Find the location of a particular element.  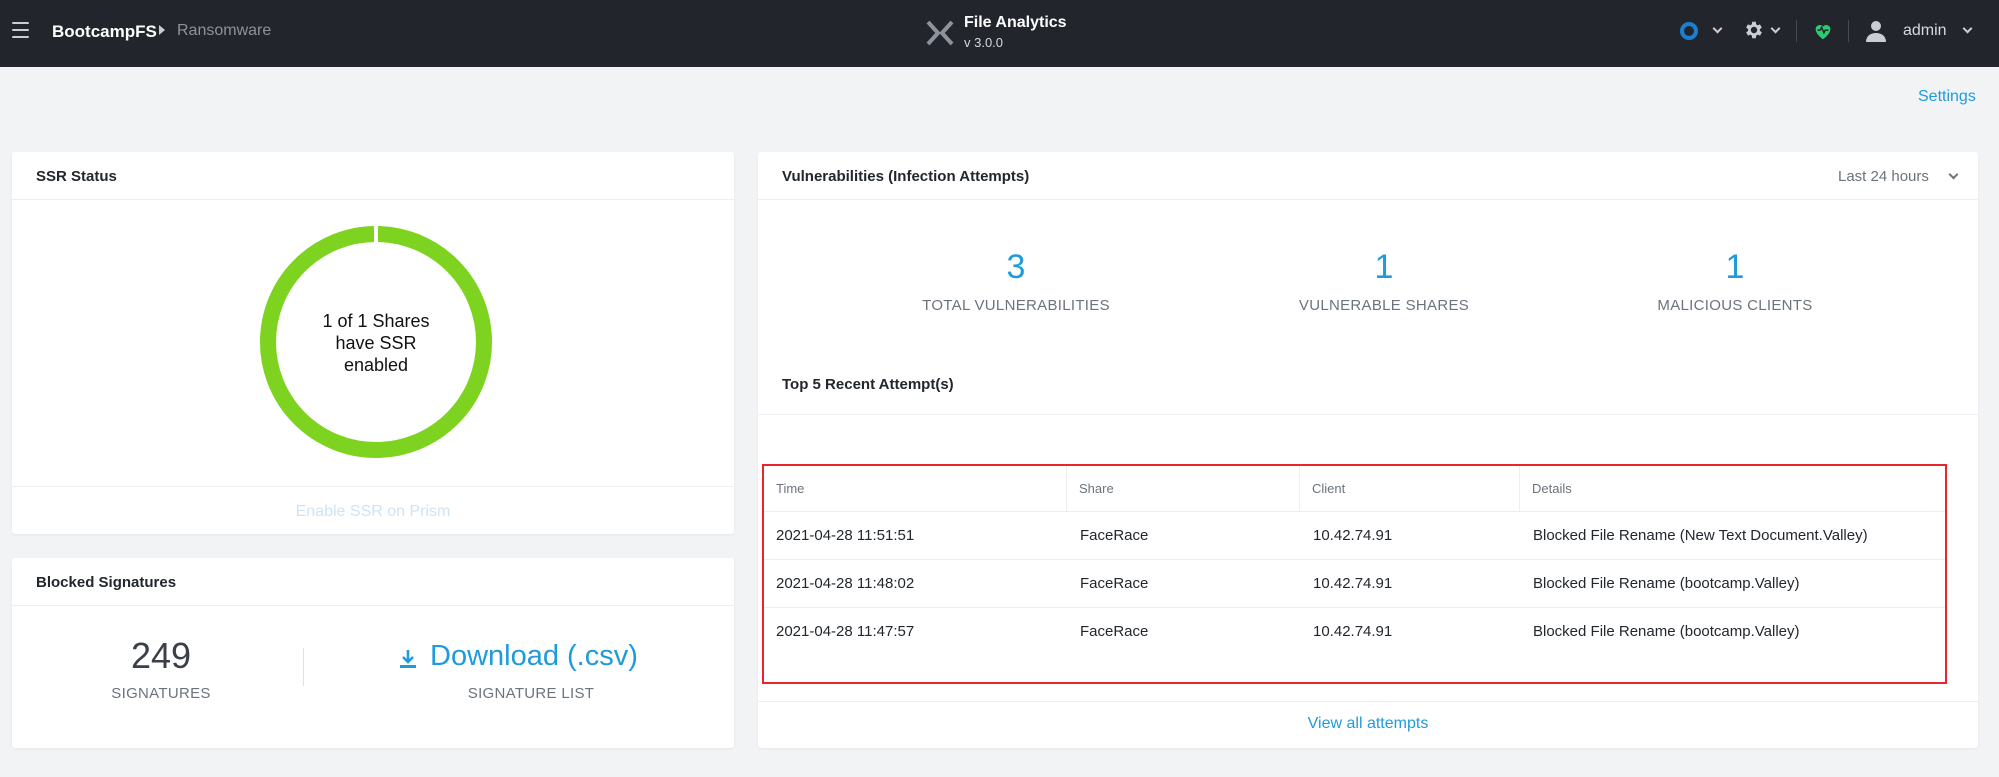

download-csv-button: Download (.csv) is located at coordinates (534, 656).